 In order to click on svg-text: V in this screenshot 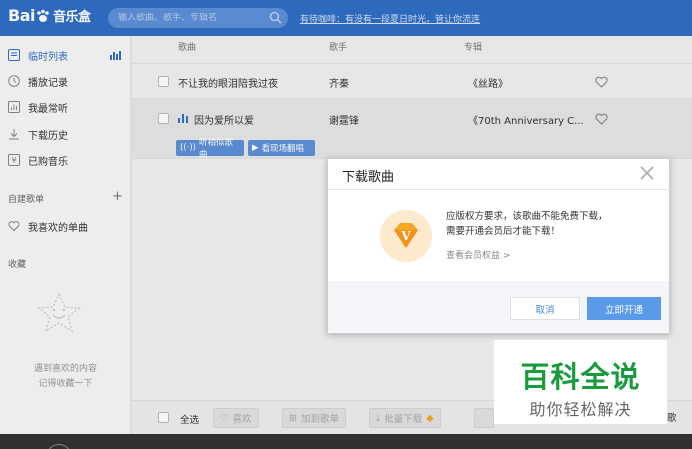, I will do `click(405, 236)`.